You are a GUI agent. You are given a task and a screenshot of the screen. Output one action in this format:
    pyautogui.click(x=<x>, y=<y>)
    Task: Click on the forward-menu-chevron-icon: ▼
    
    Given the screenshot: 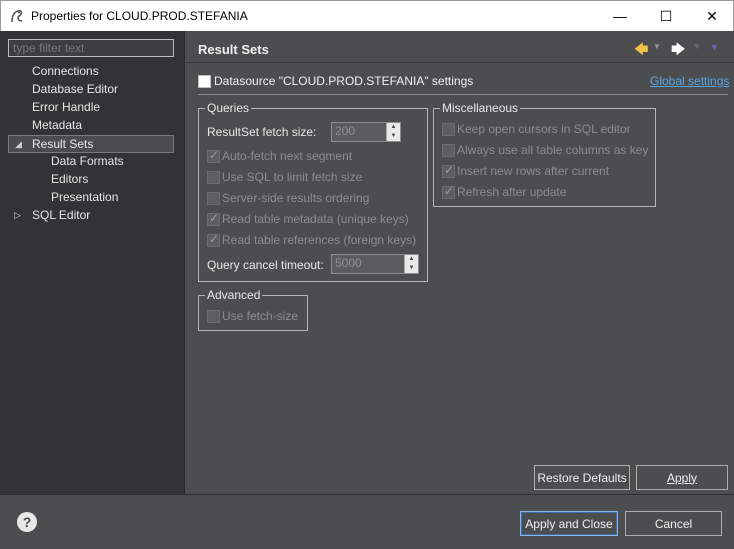 What is the action you would take?
    pyautogui.click(x=697, y=51)
    